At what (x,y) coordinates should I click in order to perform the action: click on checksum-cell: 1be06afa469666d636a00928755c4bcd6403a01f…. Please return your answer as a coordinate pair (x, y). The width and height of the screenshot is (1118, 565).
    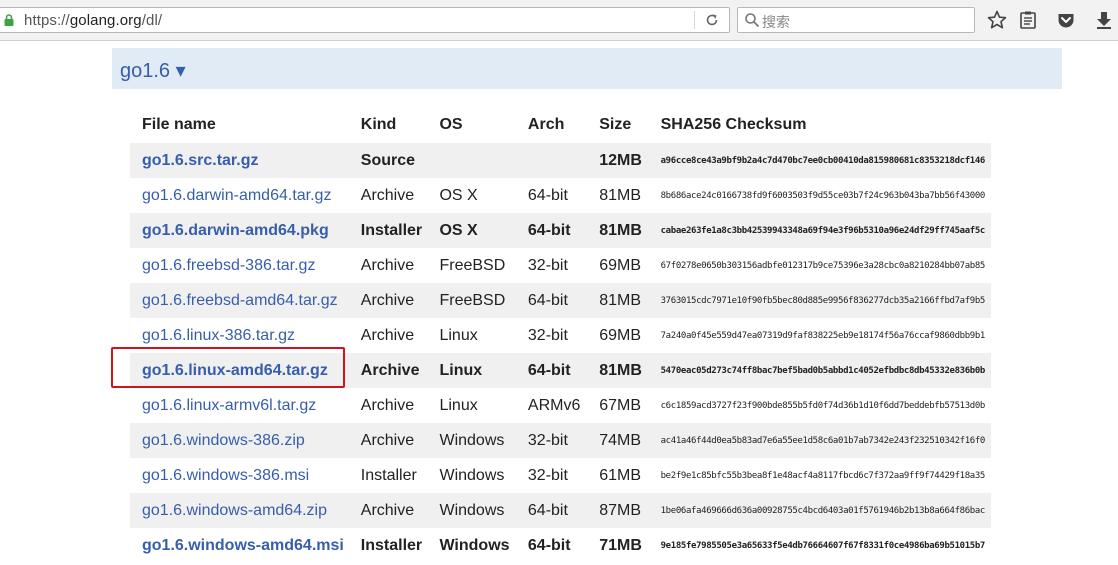
    Looking at the image, I should click on (819, 510).